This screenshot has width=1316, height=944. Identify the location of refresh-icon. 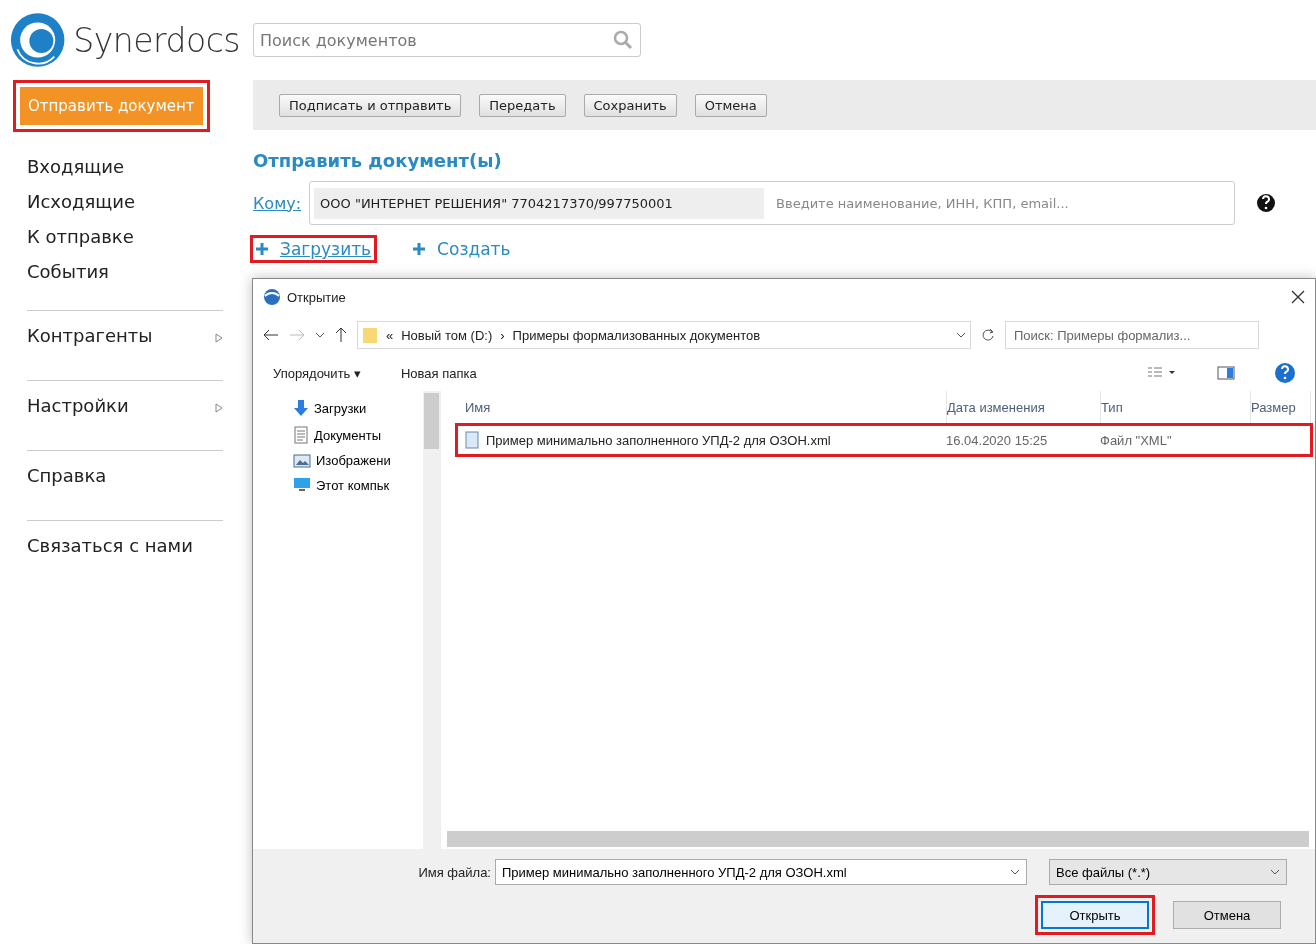
(988, 335).